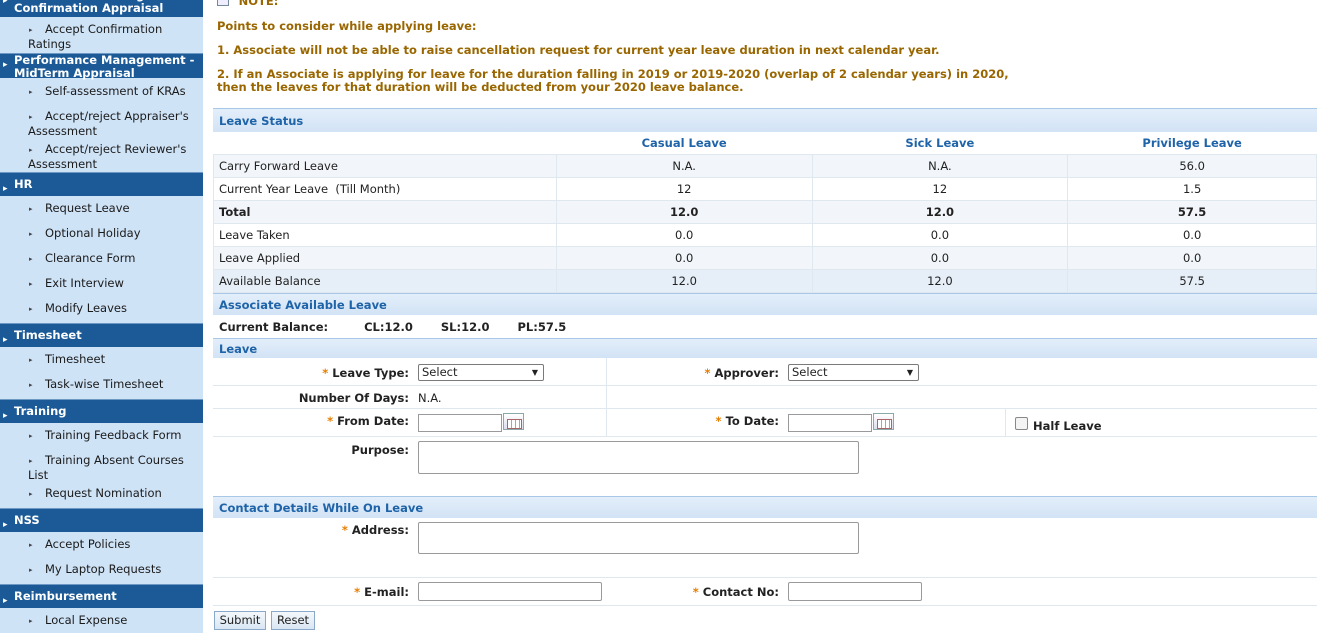 The width and height of the screenshot is (1317, 633). Describe the element at coordinates (101, 184) in the screenshot. I see `sidebar-section-hr: ▸ HR` at that location.